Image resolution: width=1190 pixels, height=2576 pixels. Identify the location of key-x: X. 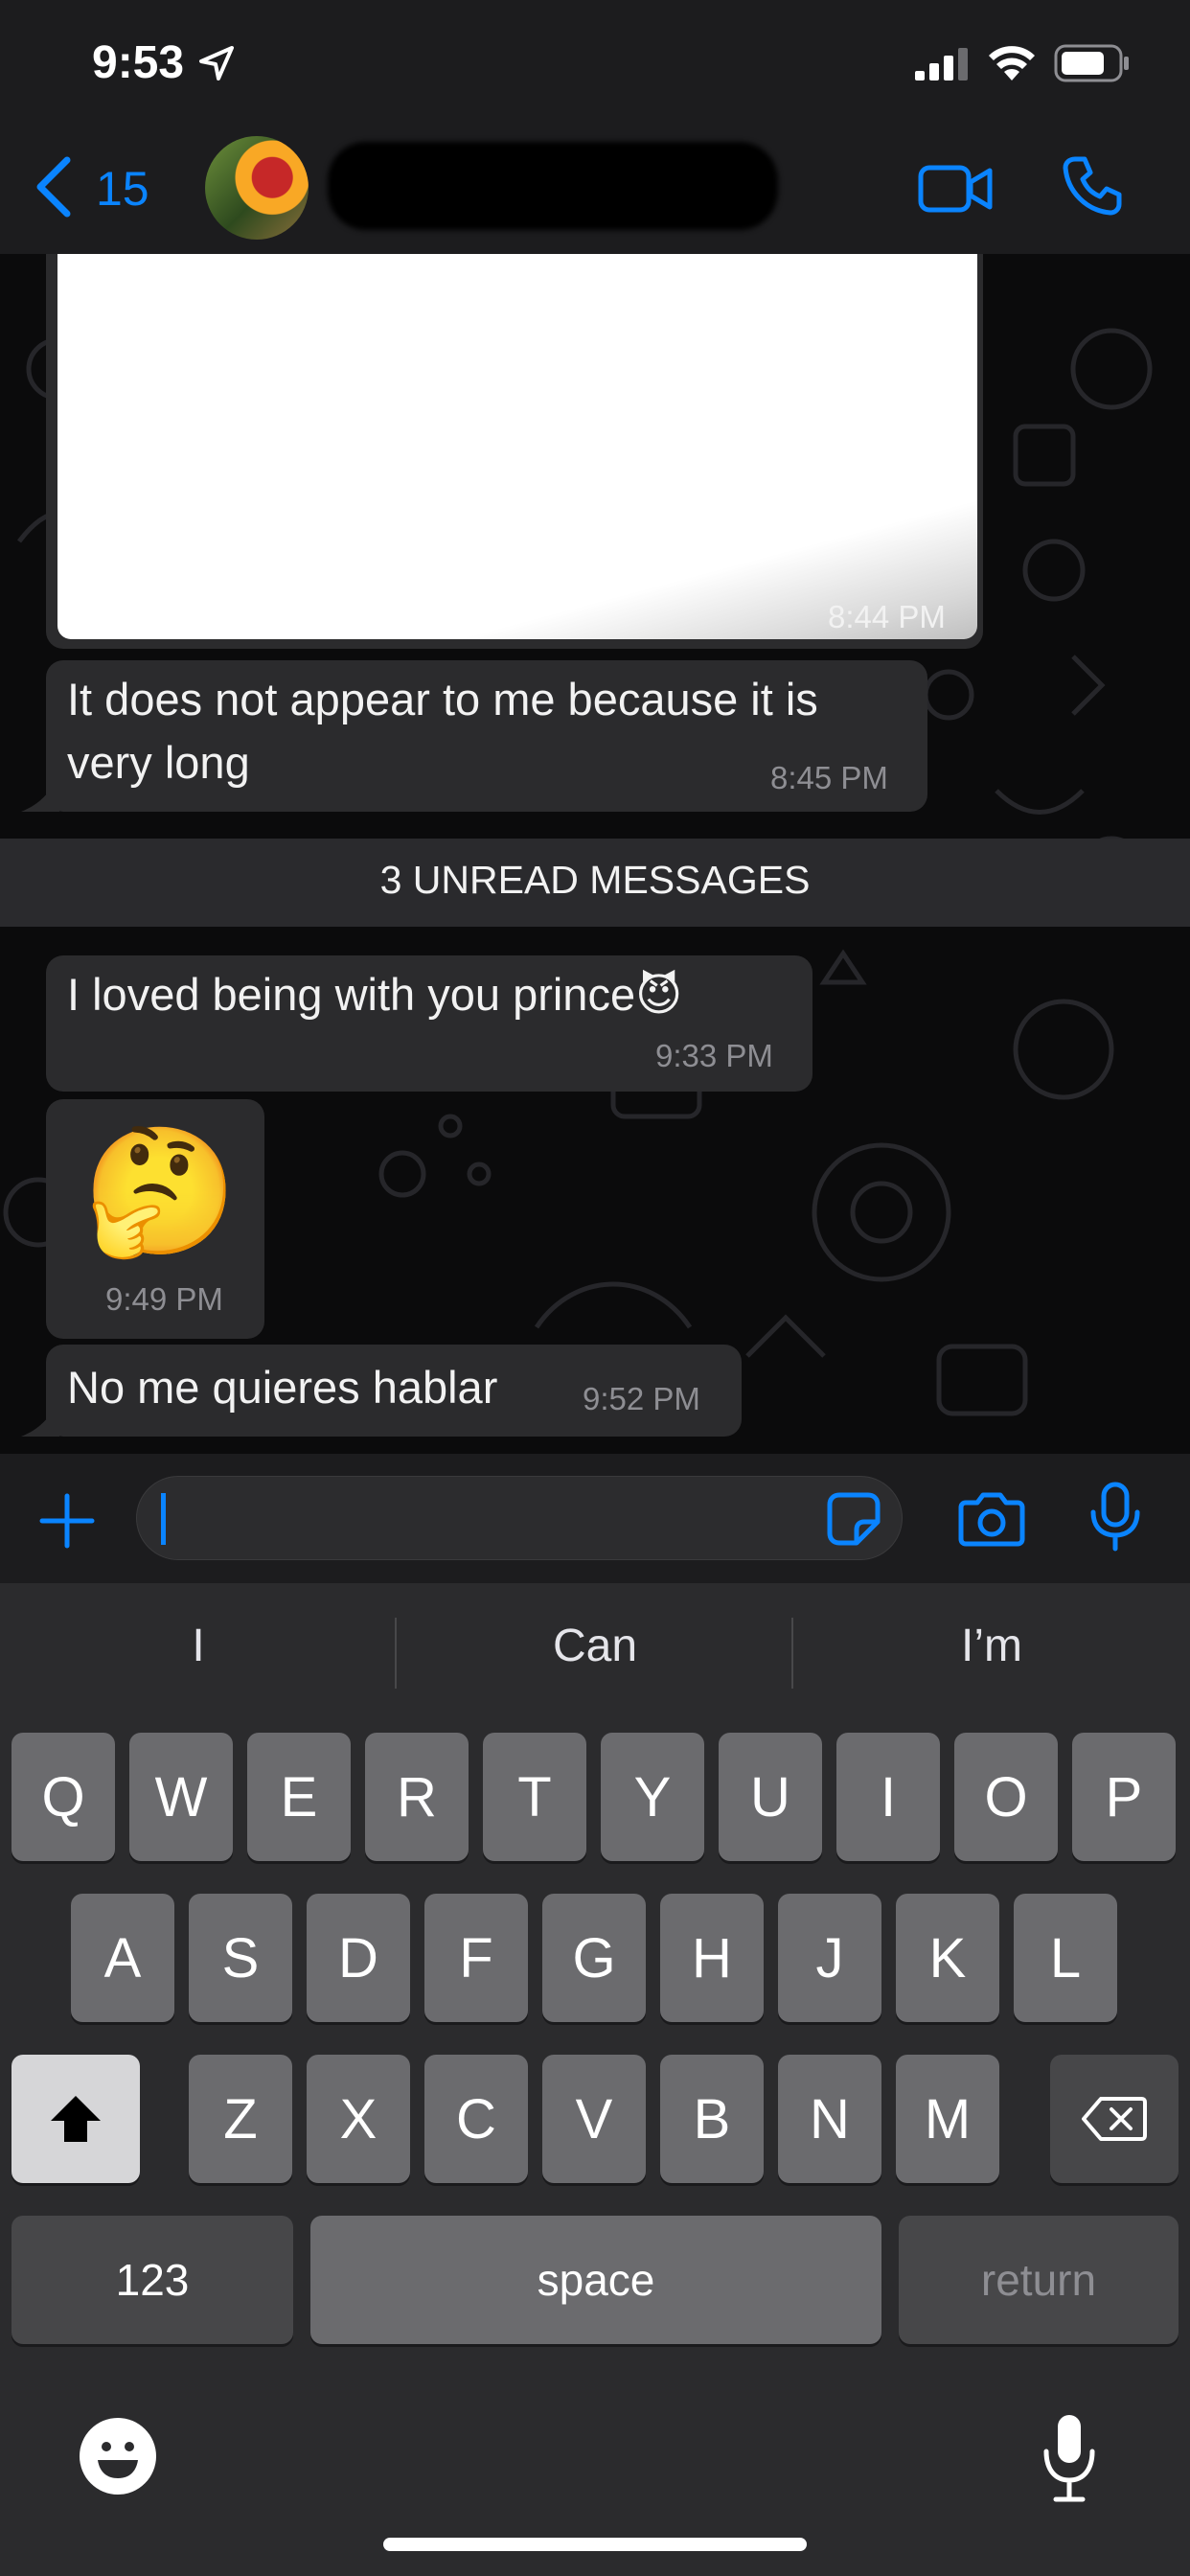
(358, 2119).